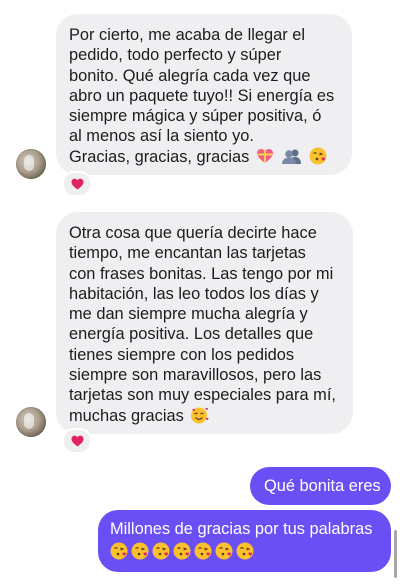  Describe the element at coordinates (161, 136) in the screenshot. I see `message-text-line: al menos así la siento yo.` at that location.